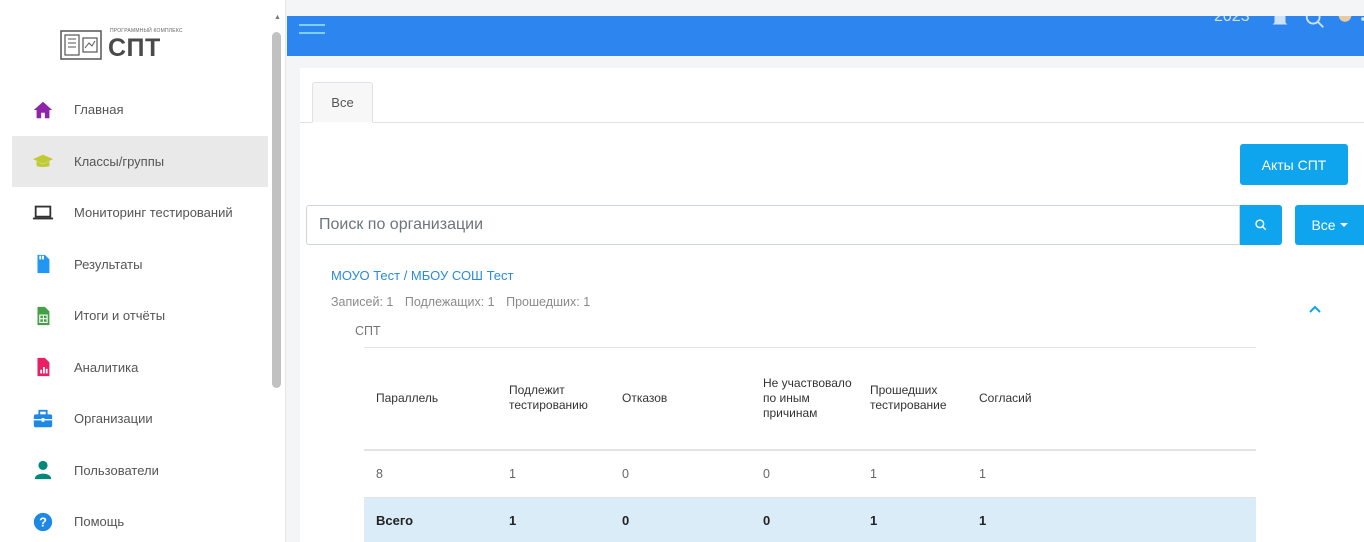  I want to click on sidebar-item-organizations: Организации, so click(140, 419).